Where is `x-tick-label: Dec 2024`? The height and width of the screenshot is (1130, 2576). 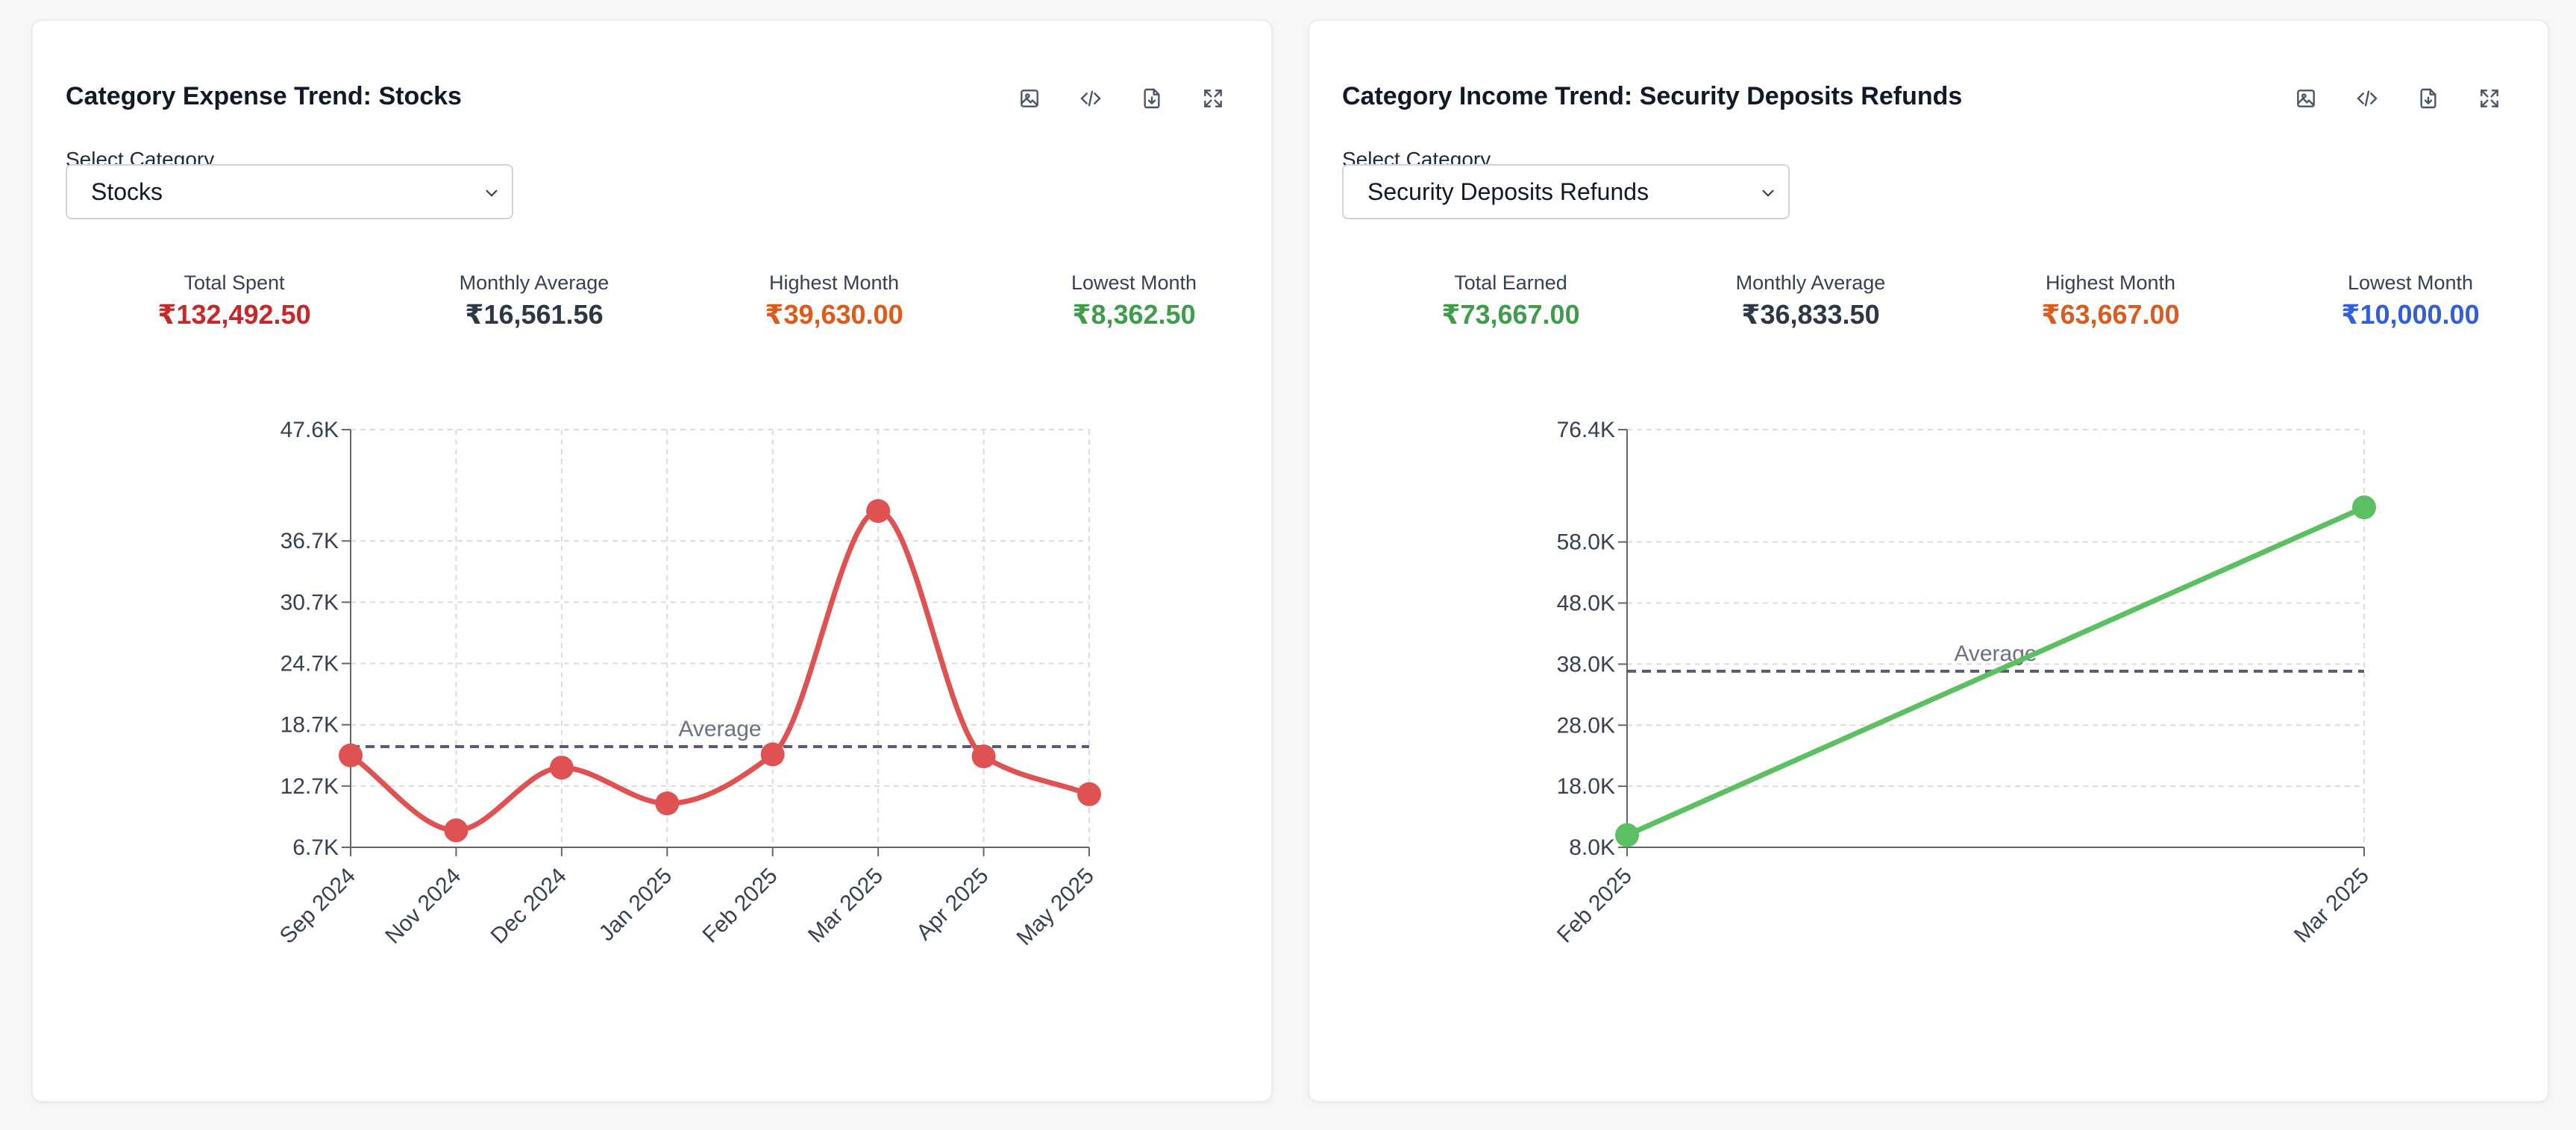
x-tick-label: Dec 2024 is located at coordinates (528, 906).